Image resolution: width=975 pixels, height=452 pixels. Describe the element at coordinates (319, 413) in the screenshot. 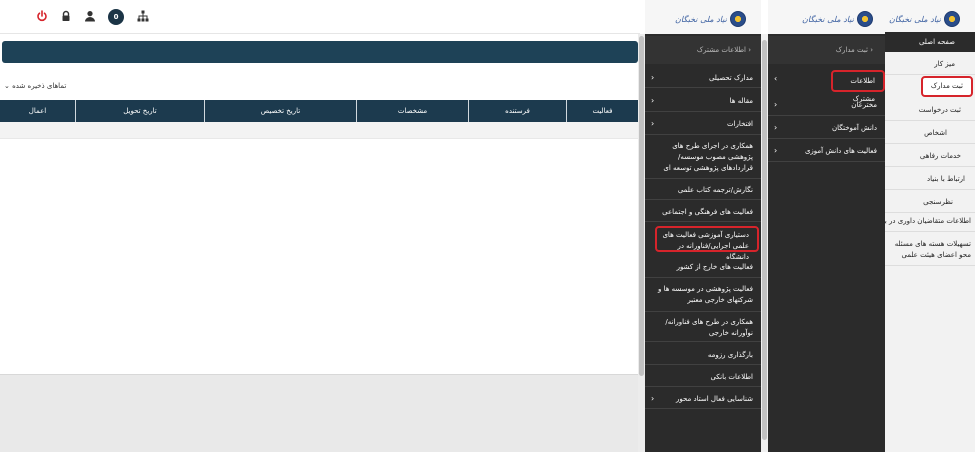

I see `footer-area` at that location.